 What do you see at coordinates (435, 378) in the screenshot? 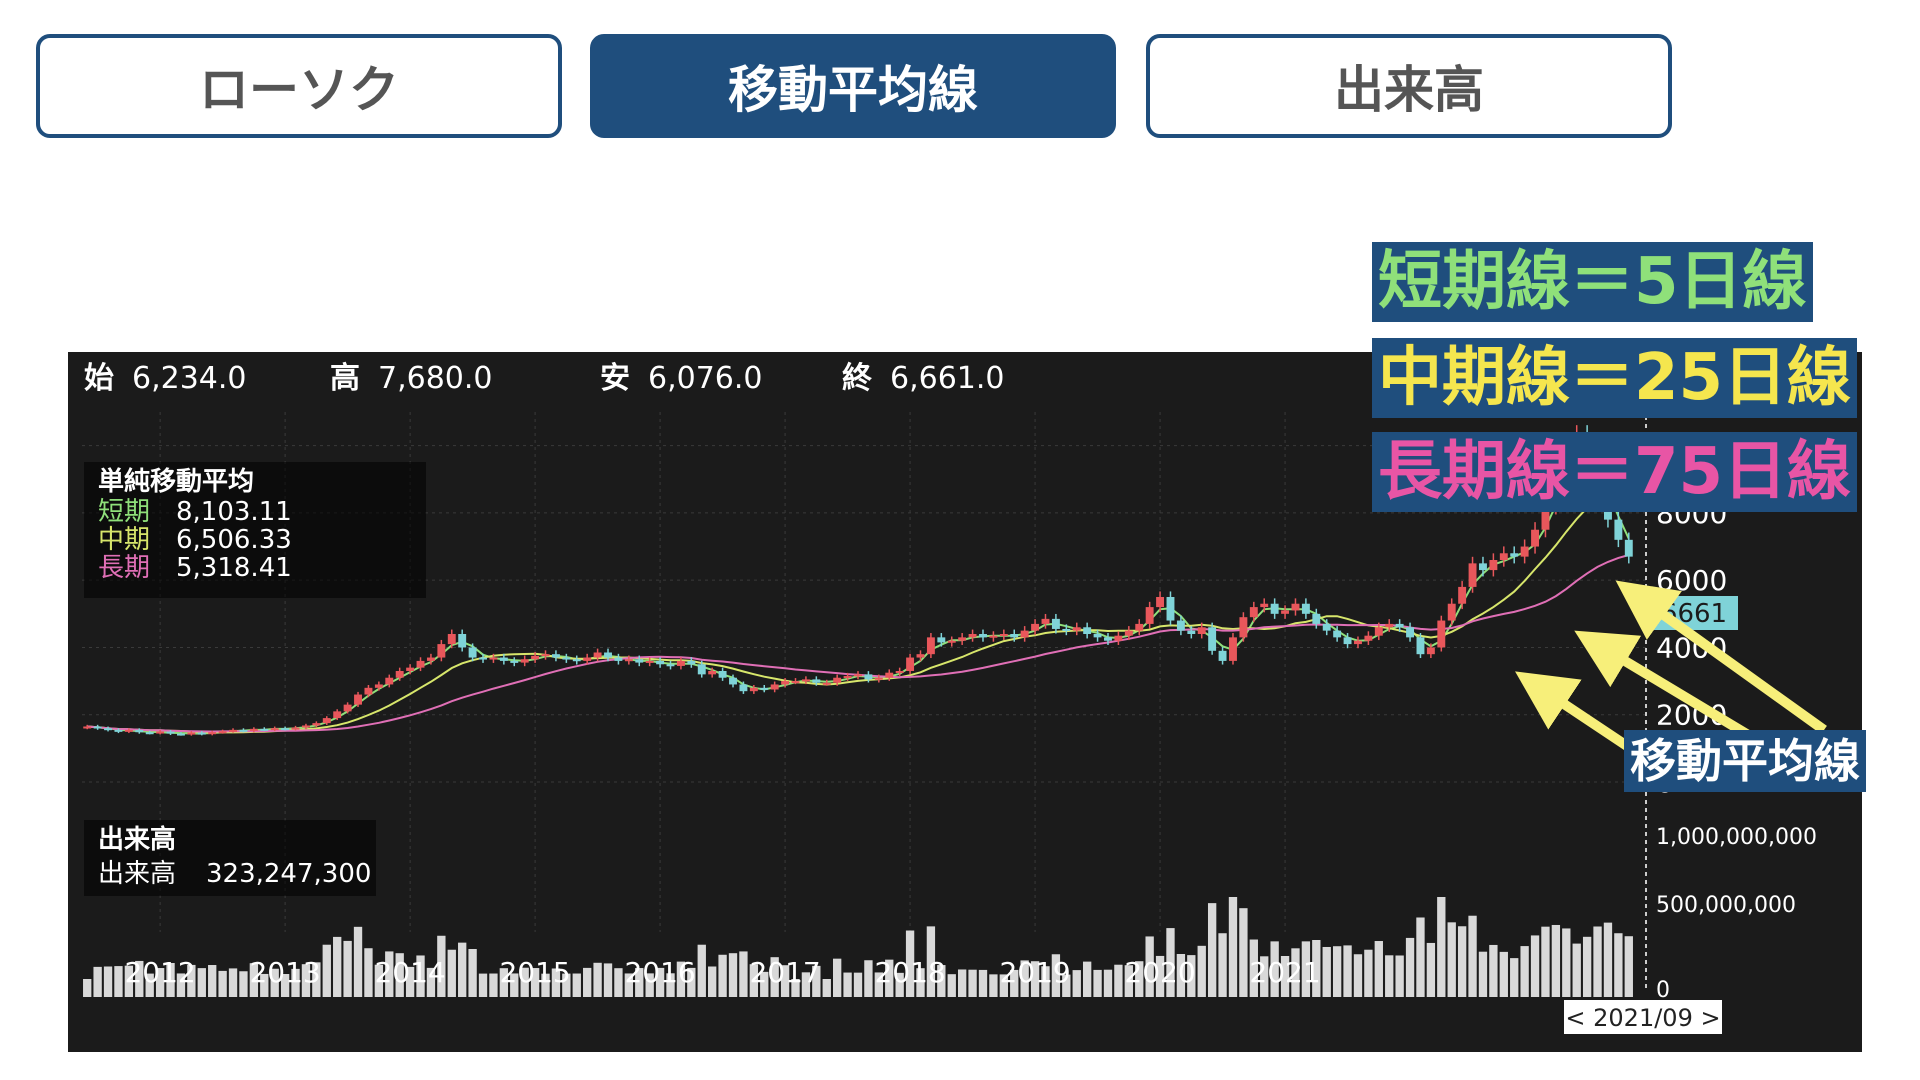
I see `high-value: 7,680.0` at bounding box center [435, 378].